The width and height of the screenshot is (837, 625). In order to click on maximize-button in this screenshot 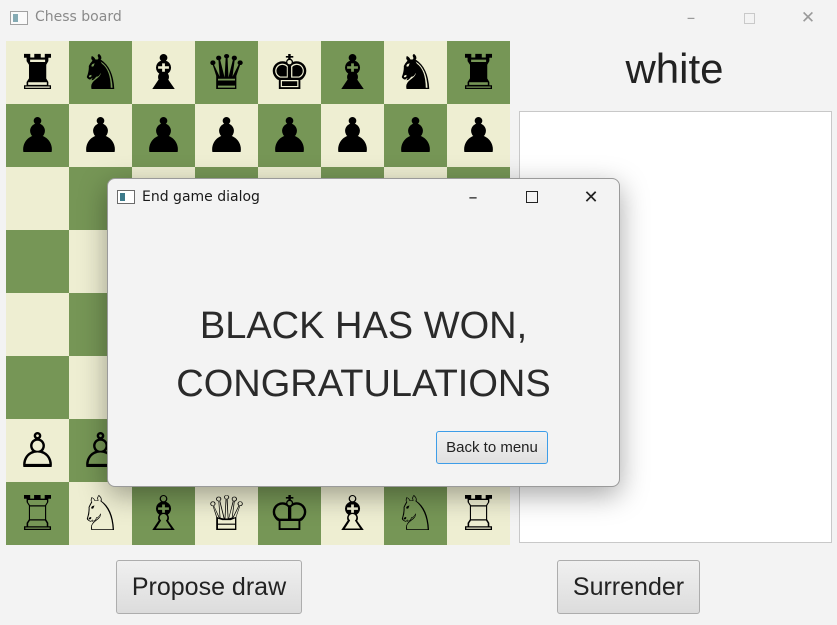, I will do `click(749, 18)`.